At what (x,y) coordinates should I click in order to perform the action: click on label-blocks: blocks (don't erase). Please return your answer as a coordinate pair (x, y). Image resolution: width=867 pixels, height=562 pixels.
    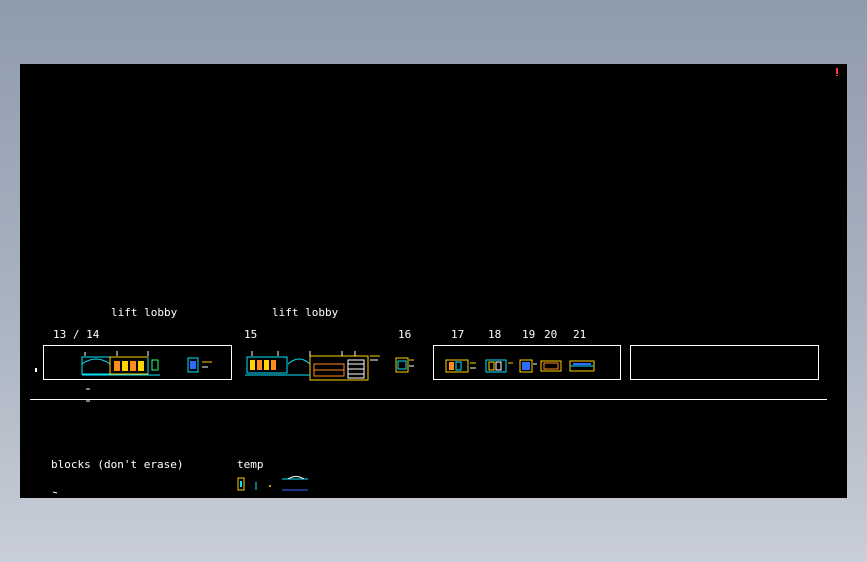
    Looking at the image, I should click on (117, 464).